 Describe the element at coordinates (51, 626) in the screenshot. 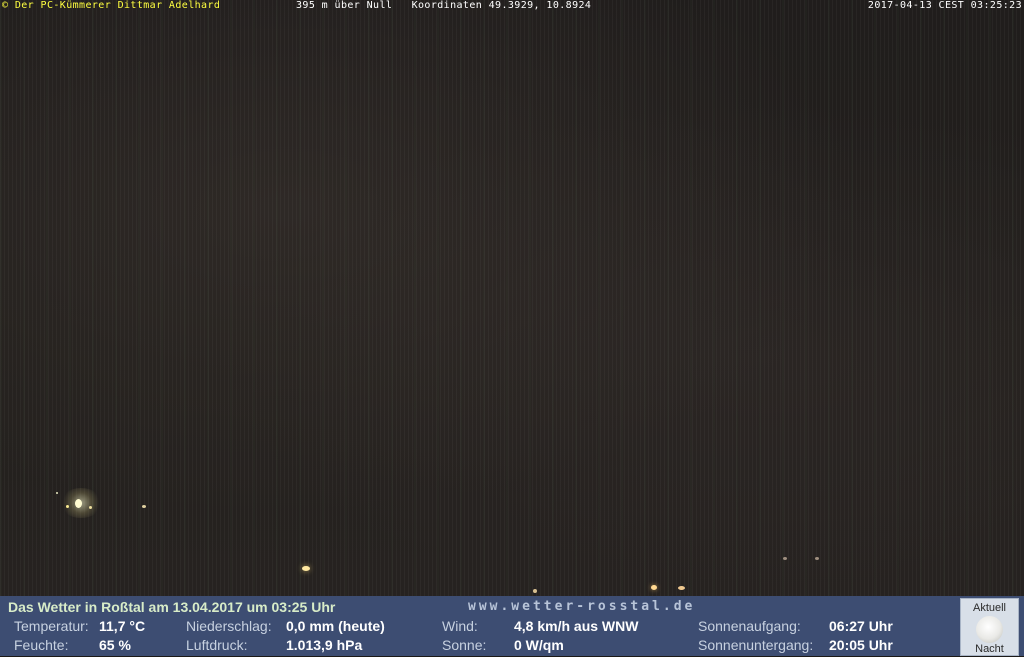

I see `temperature-label: Temperatur:` at that location.